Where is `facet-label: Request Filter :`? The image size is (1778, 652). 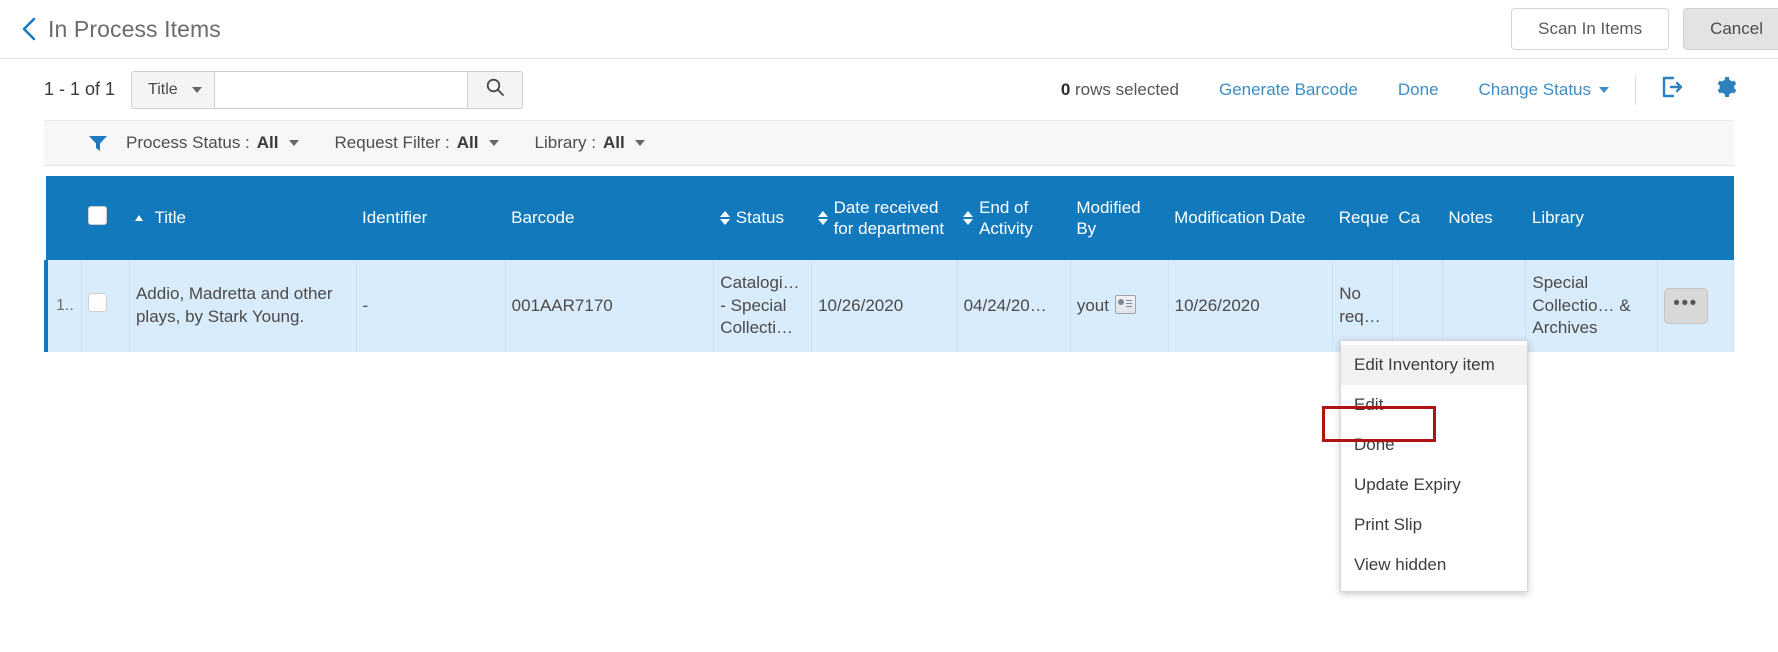 facet-label: Request Filter : is located at coordinates (392, 142).